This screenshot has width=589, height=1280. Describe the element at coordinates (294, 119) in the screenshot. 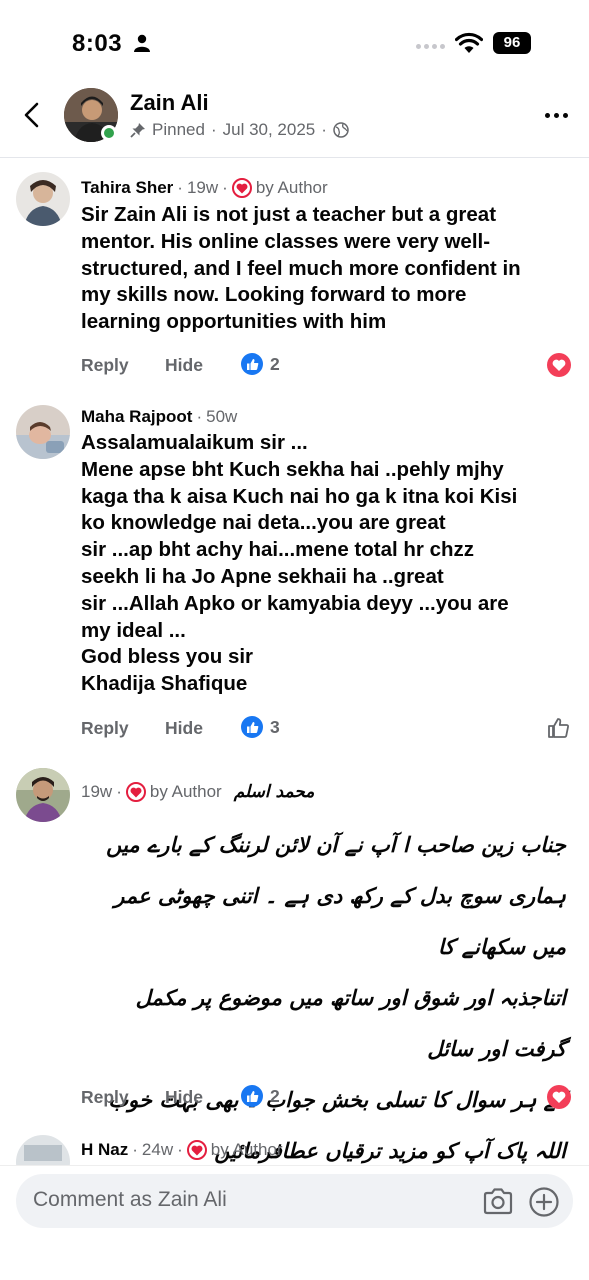

I see `post-header: Zain Ali Pinned · Jul 30, 2025 ·` at that location.